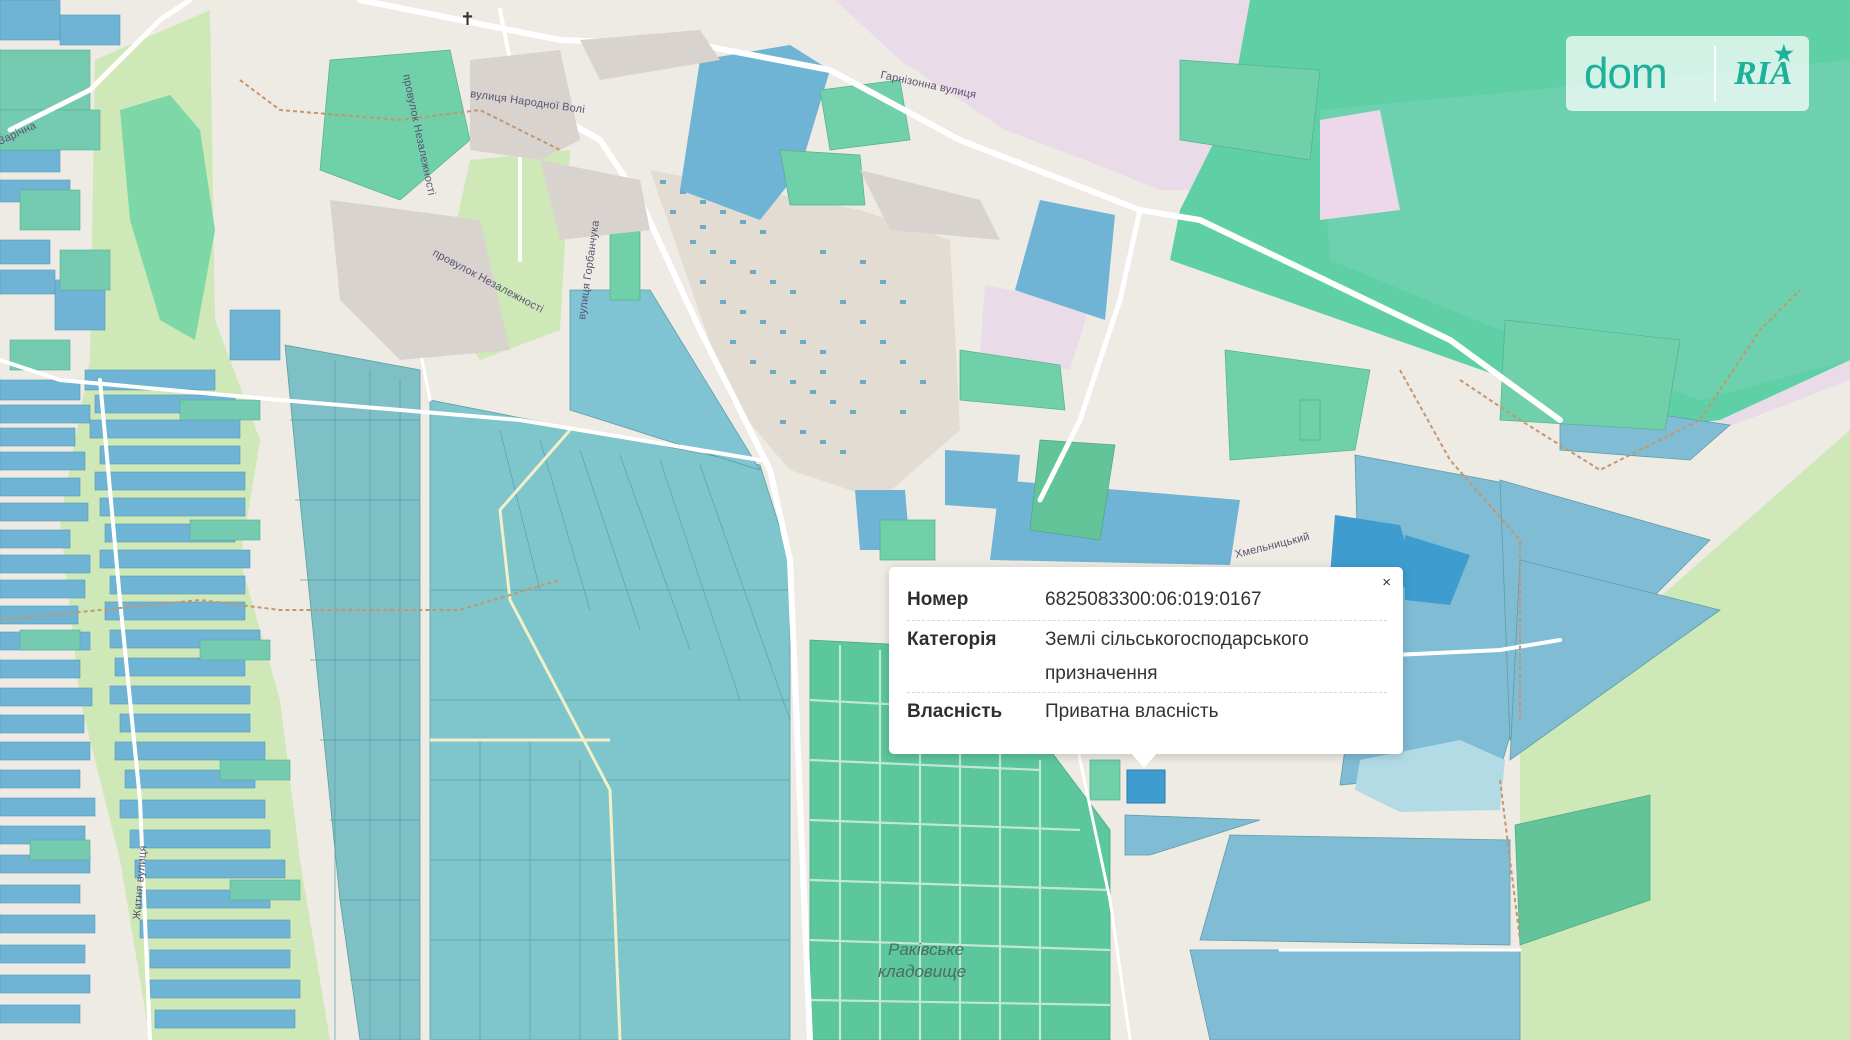 The height and width of the screenshot is (1040, 1850). I want to click on popup-pointer, so click(1144, 760).